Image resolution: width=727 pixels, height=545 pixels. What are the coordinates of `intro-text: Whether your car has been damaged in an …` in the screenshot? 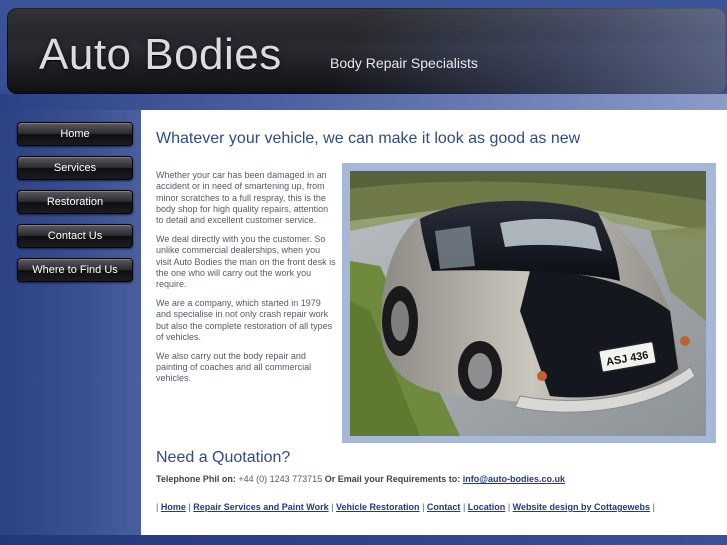 It's located at (247, 281).